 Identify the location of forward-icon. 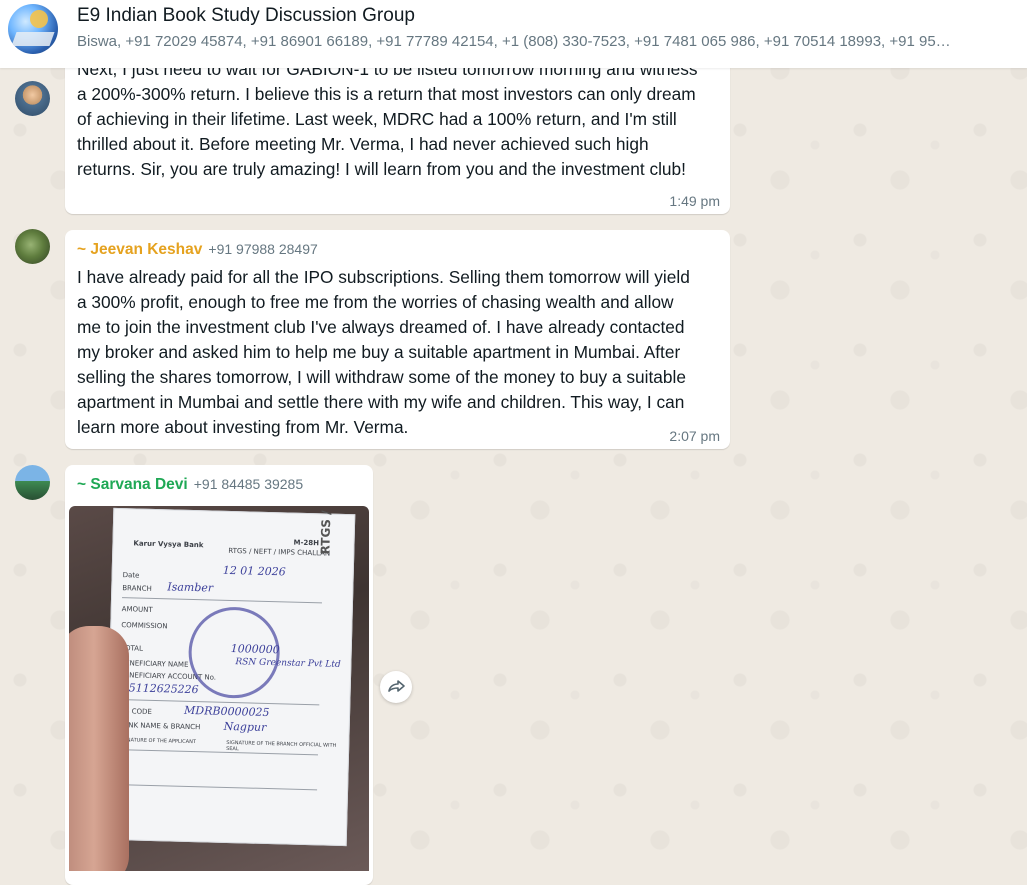
(396, 686).